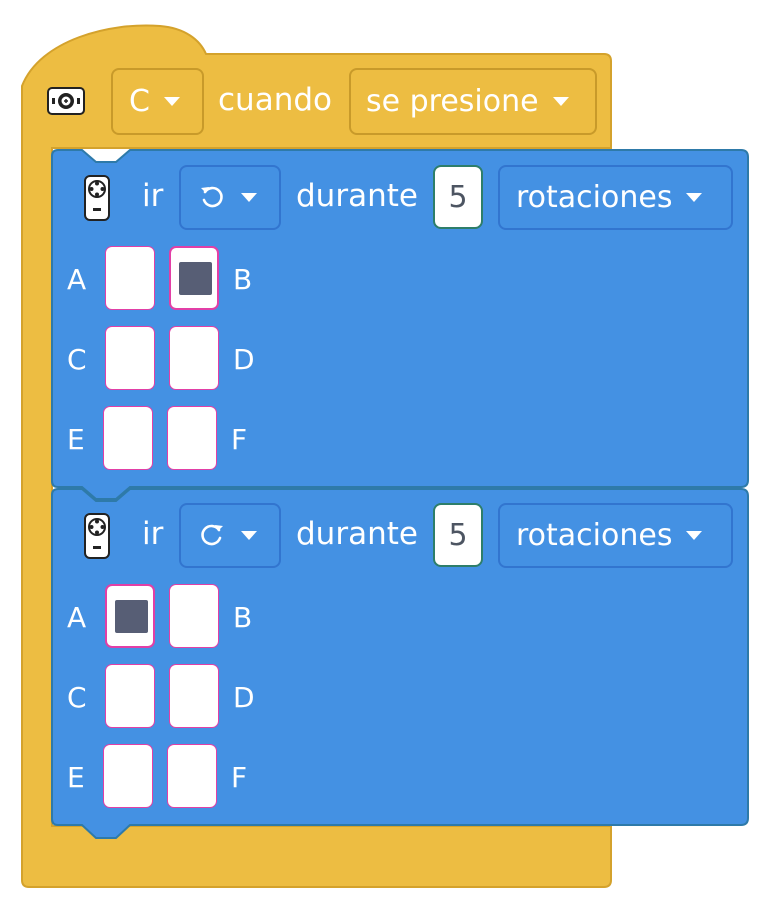 This screenshot has width=766, height=906. I want to click on event-select-dropdown: se presione, so click(473, 101).